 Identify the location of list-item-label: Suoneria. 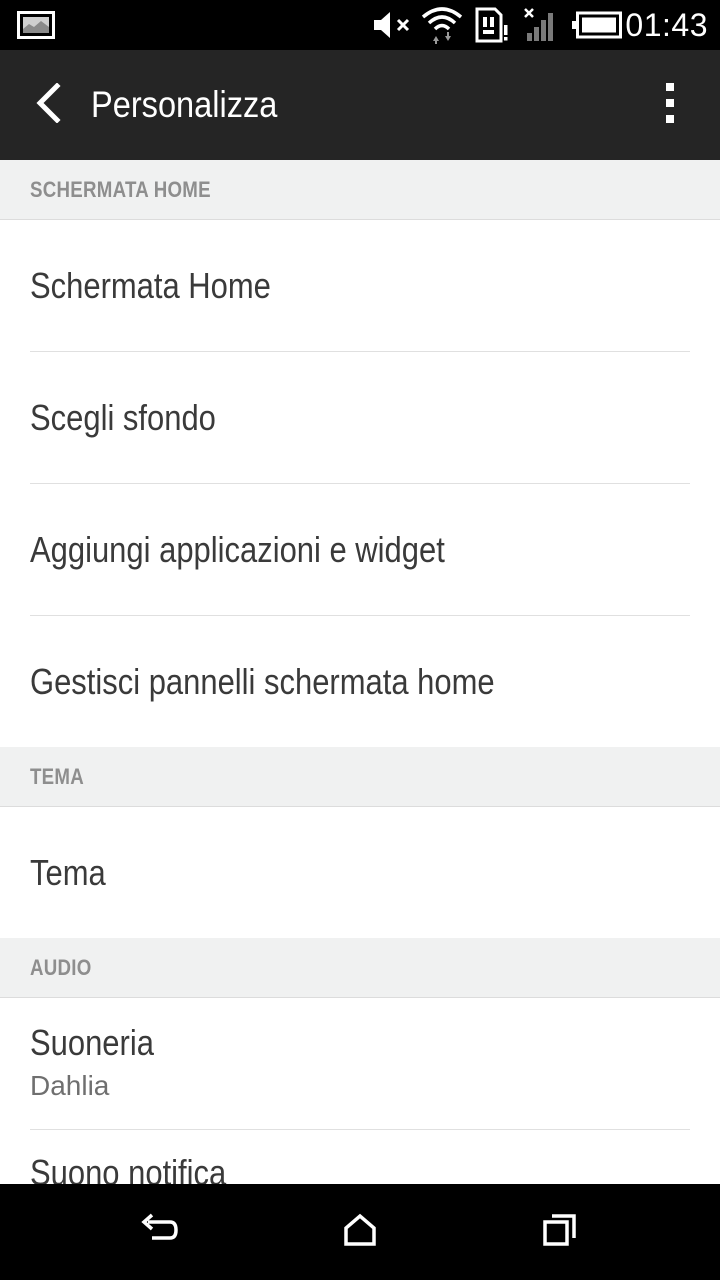
(92, 1042).